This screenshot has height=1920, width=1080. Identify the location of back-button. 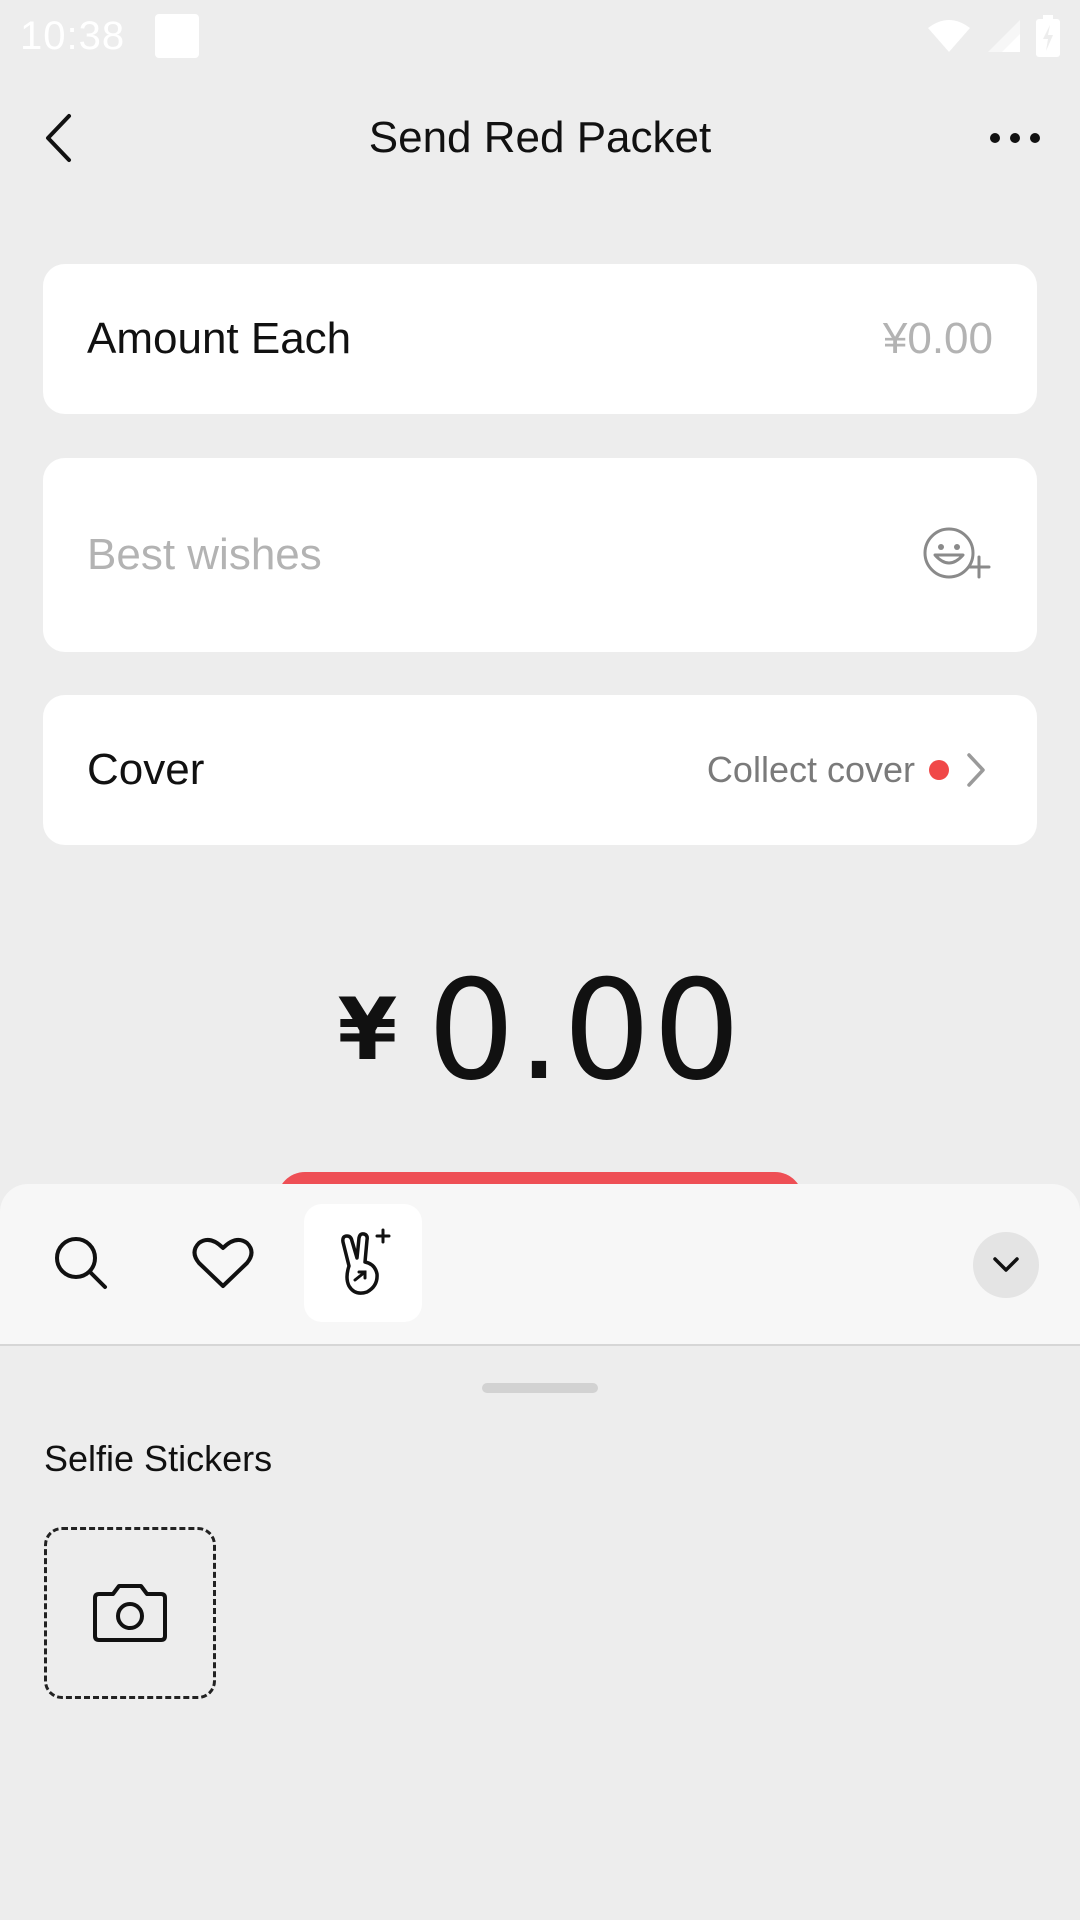
(58, 138).